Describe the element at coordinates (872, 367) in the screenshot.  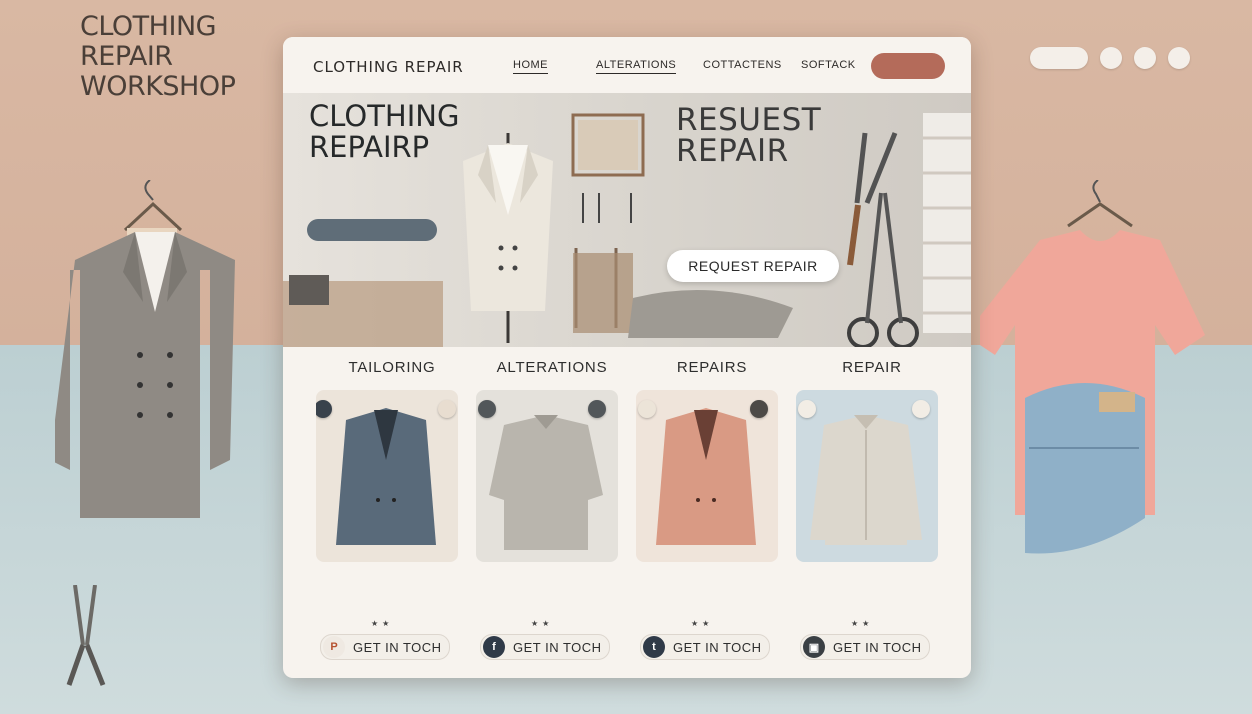
I see `service-title: REPAIR` at that location.